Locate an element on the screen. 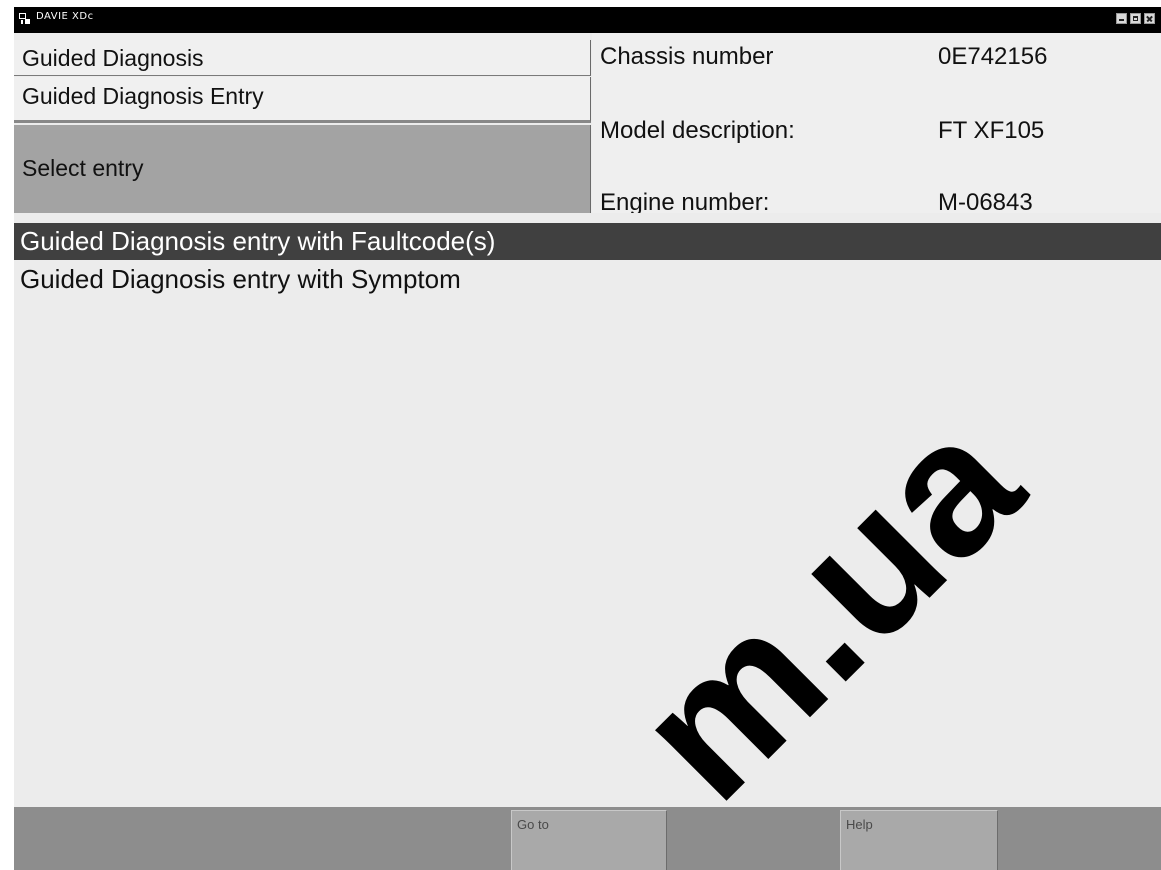 The height and width of the screenshot is (870, 1161). instruction-panel: Select entry is located at coordinates (302, 169).